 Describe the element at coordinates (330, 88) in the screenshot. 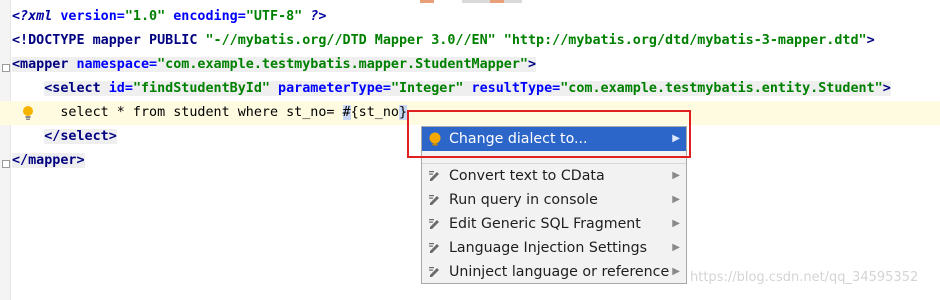

I see `attr-name: parameterType=` at that location.